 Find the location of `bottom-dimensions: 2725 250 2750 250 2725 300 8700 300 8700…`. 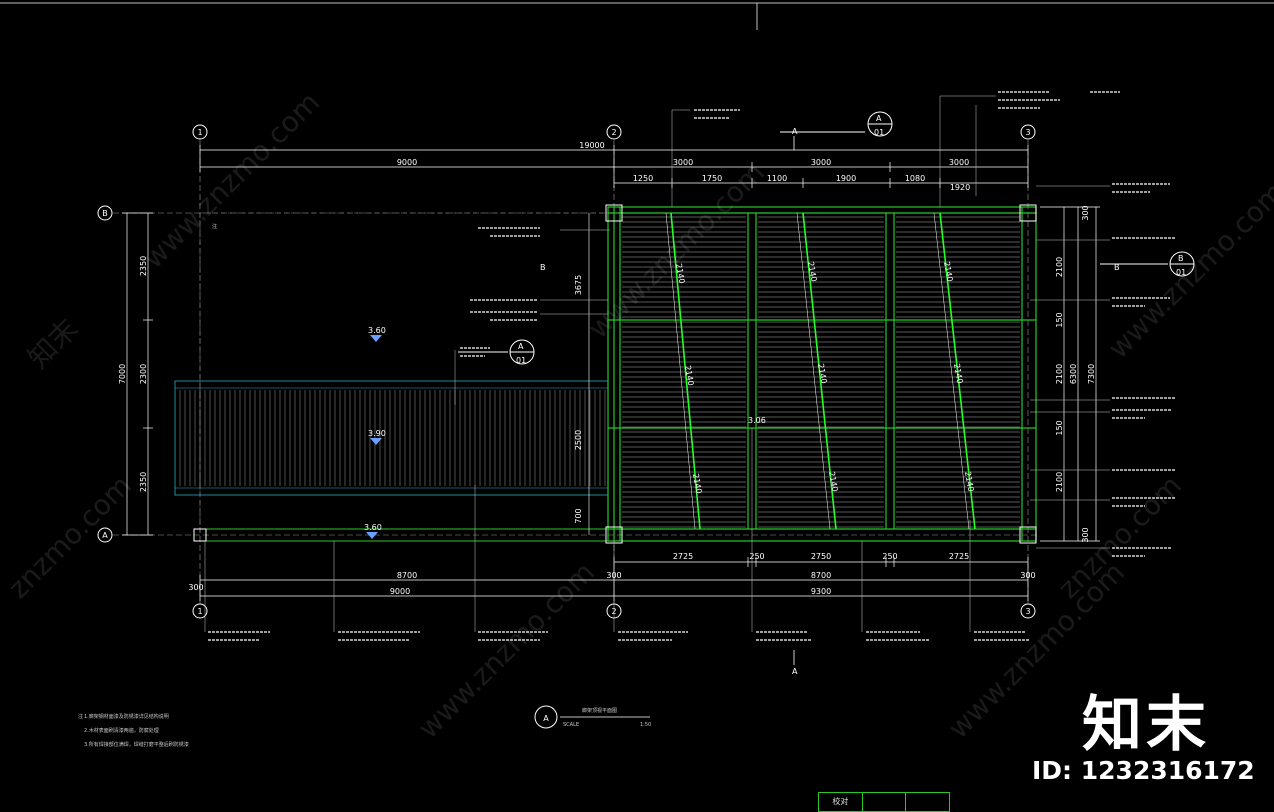

bottom-dimensions: 2725 250 2750 250 2725 300 8700 300 8700… is located at coordinates (611, 574).